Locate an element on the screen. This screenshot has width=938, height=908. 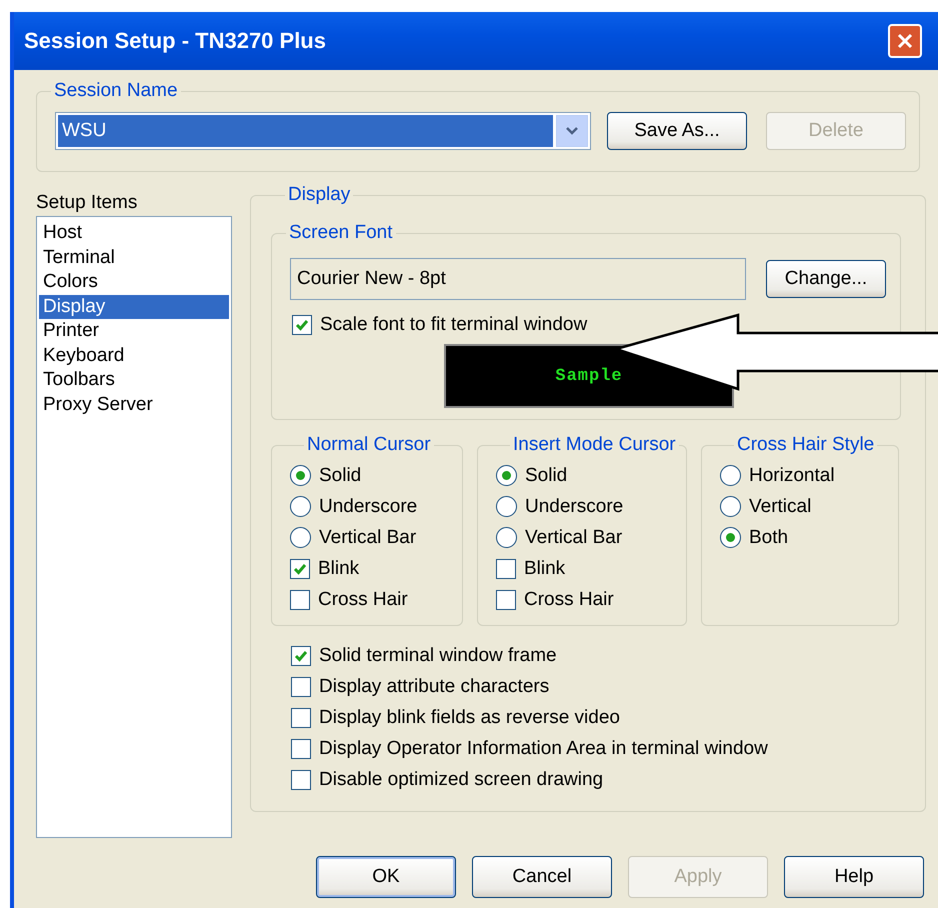
radio-label: Horizontal is located at coordinates (792, 475).